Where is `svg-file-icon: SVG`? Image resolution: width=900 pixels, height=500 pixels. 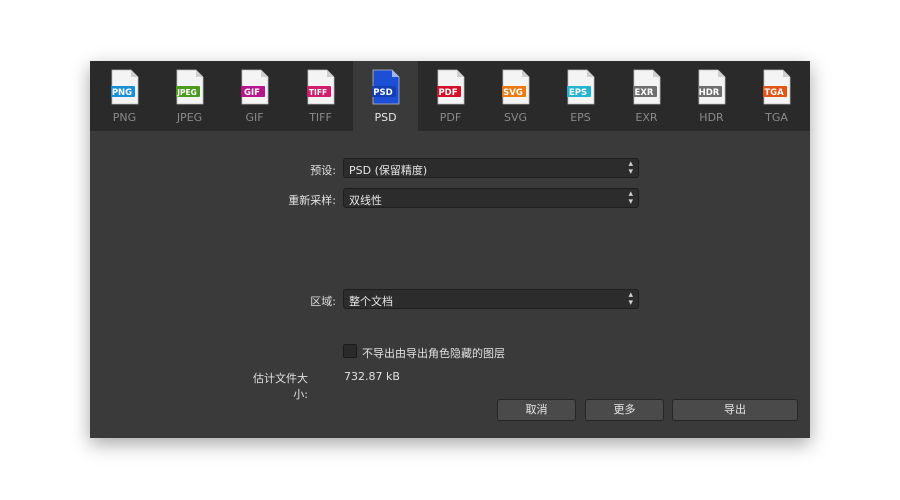
svg-file-icon: SVG is located at coordinates (515, 87).